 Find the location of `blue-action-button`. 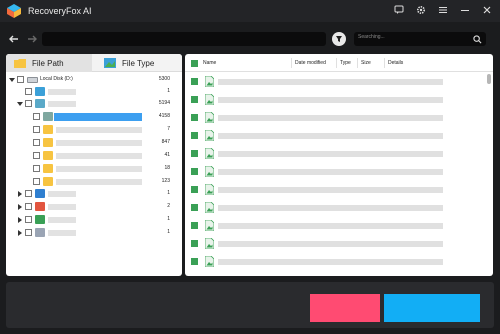

blue-action-button is located at coordinates (432, 308).